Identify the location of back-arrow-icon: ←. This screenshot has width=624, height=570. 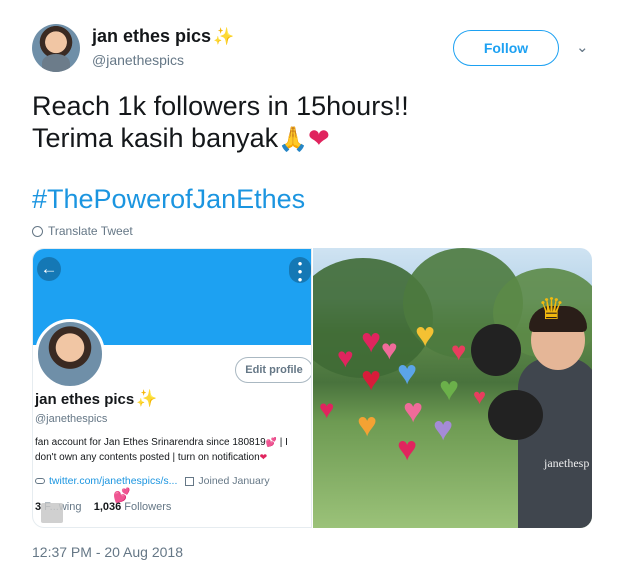
(49, 269).